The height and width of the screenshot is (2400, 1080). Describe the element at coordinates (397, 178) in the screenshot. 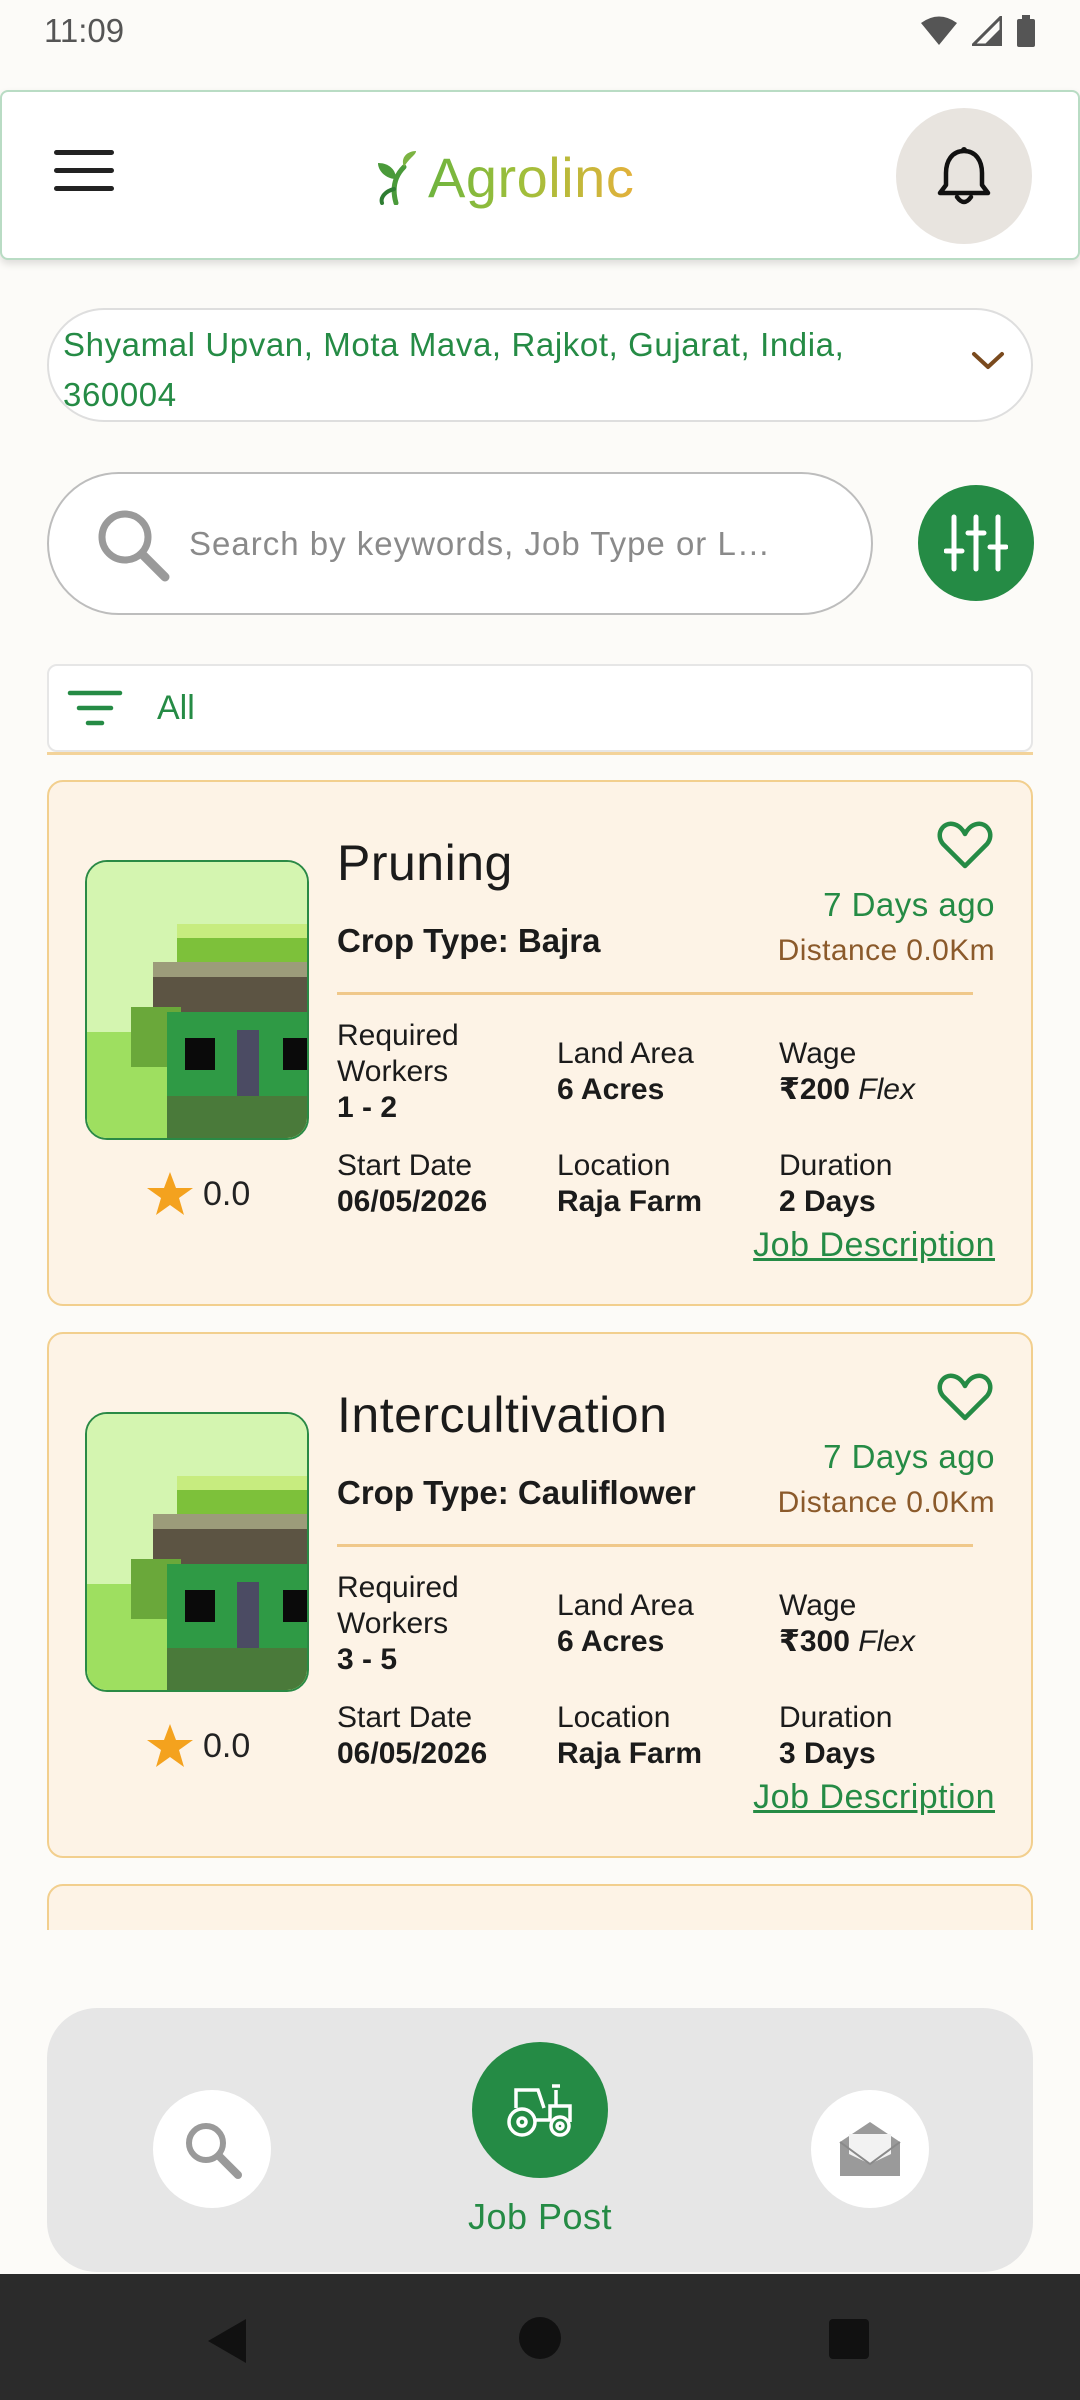

I see `leaf-logo-icon` at that location.